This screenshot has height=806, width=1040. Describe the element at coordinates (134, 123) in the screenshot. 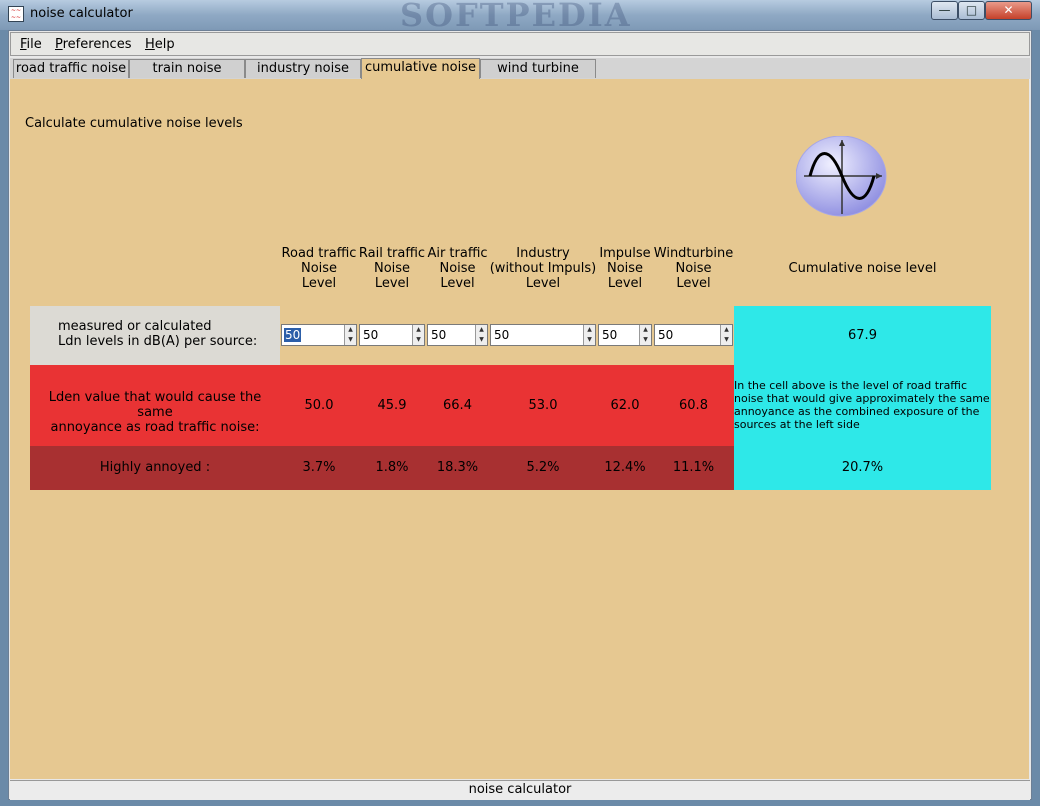

I see `page-heading: Calculate cumulative noise levels` at that location.